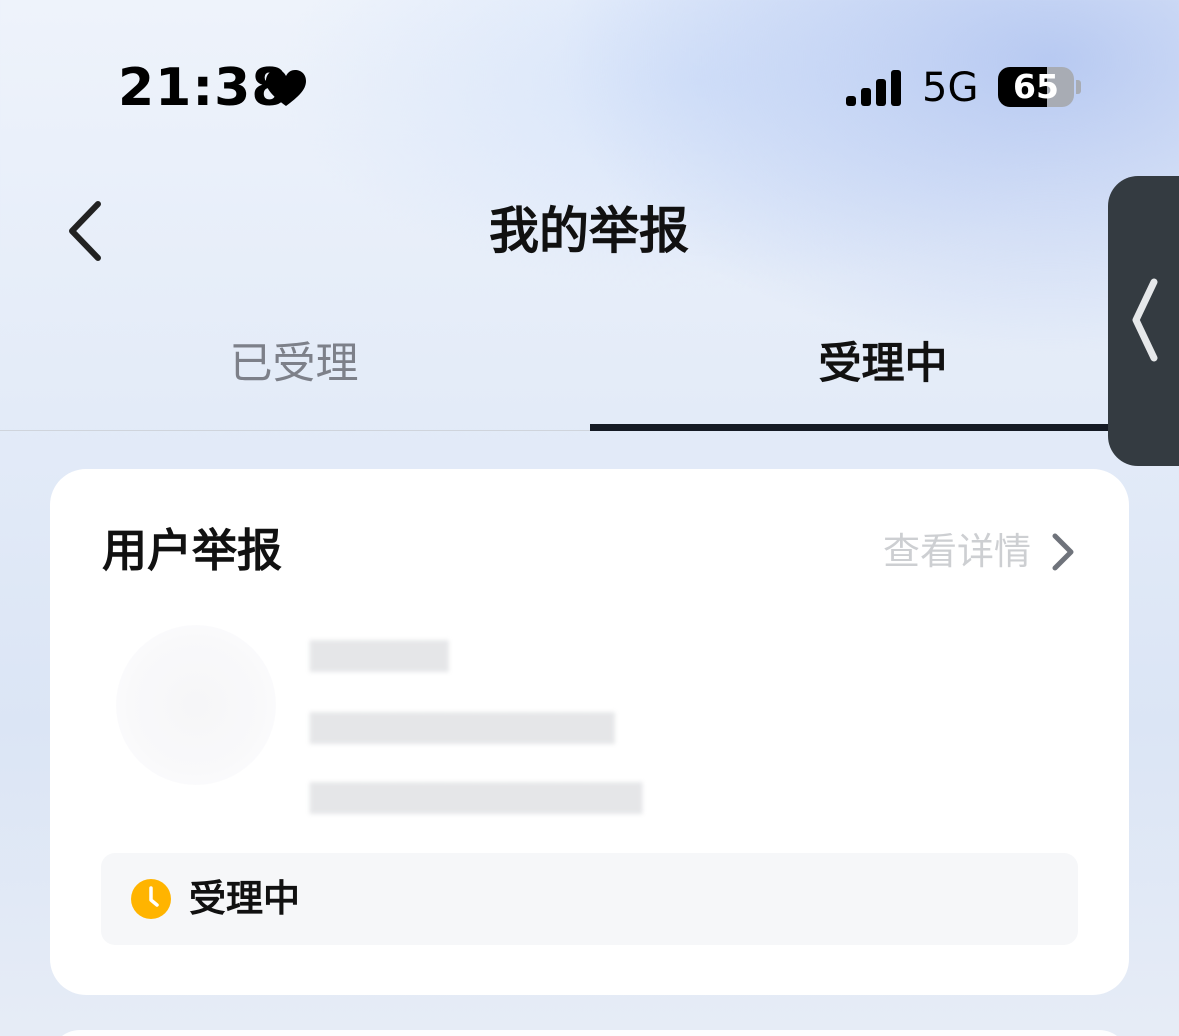 This screenshot has width=1179, height=1036. Describe the element at coordinates (1063, 552) in the screenshot. I see `chevron-right-icon` at that location.